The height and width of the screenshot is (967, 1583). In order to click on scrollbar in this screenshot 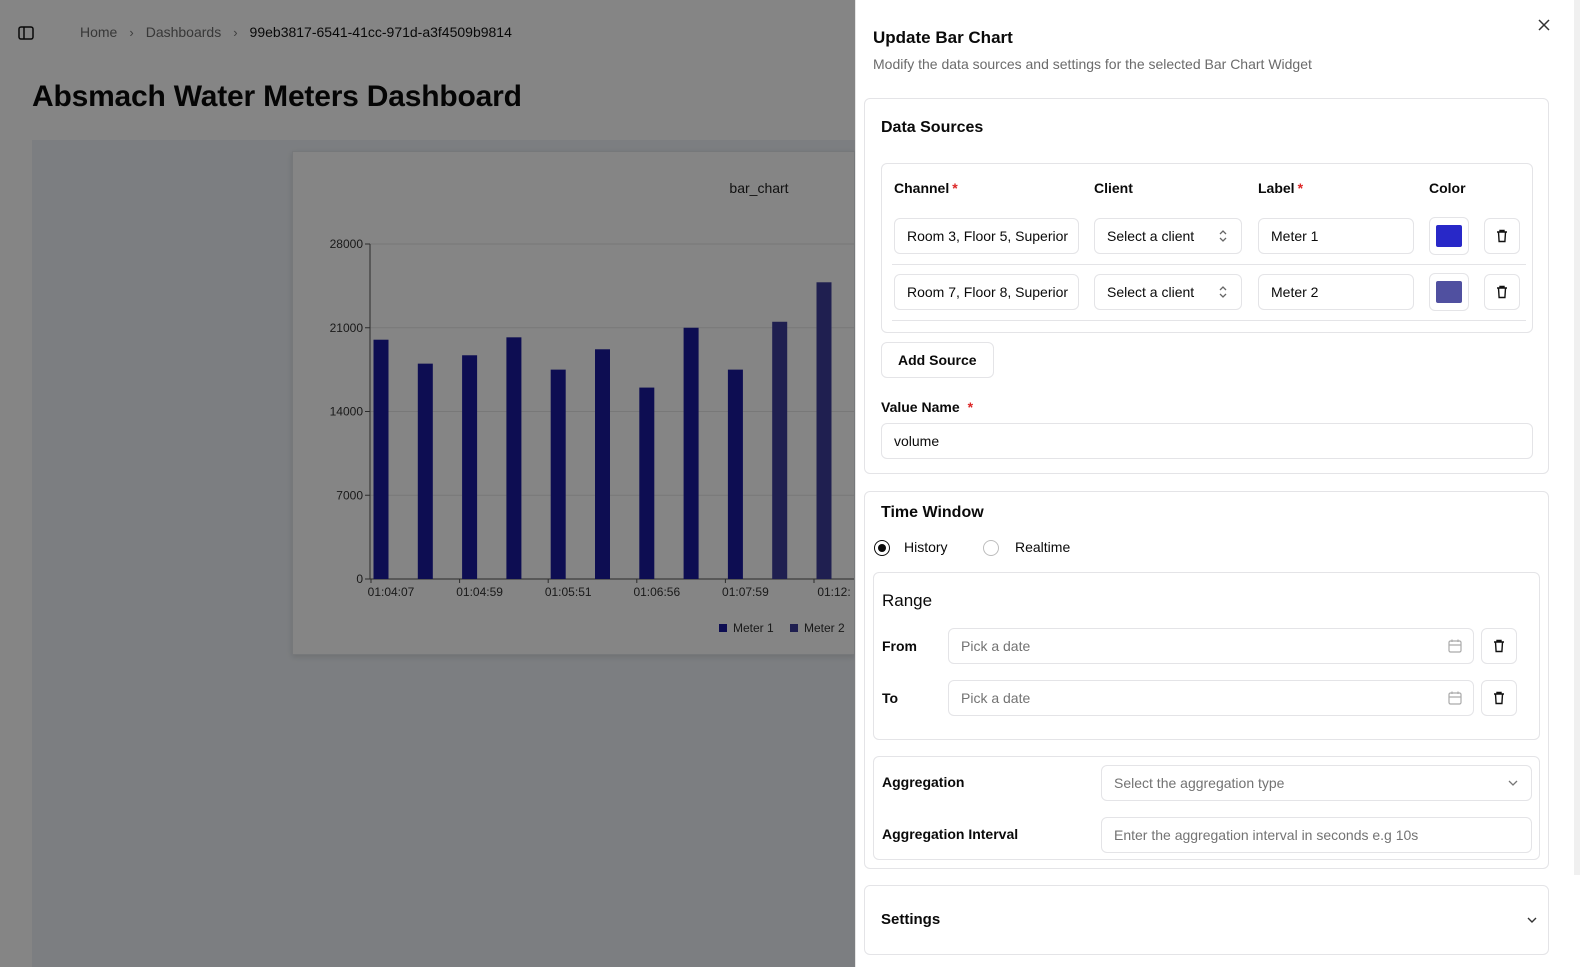, I will do `click(1577, 437)`.